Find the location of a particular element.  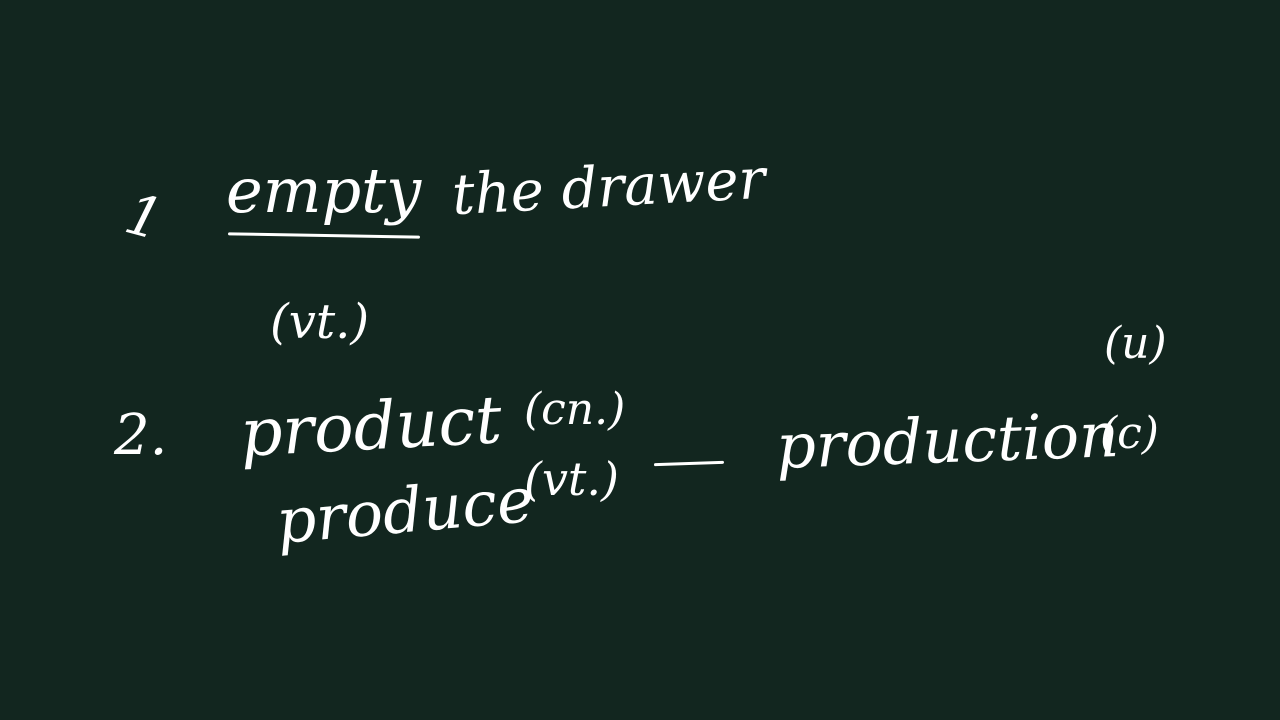

item2-dash is located at coordinates (689, 463).